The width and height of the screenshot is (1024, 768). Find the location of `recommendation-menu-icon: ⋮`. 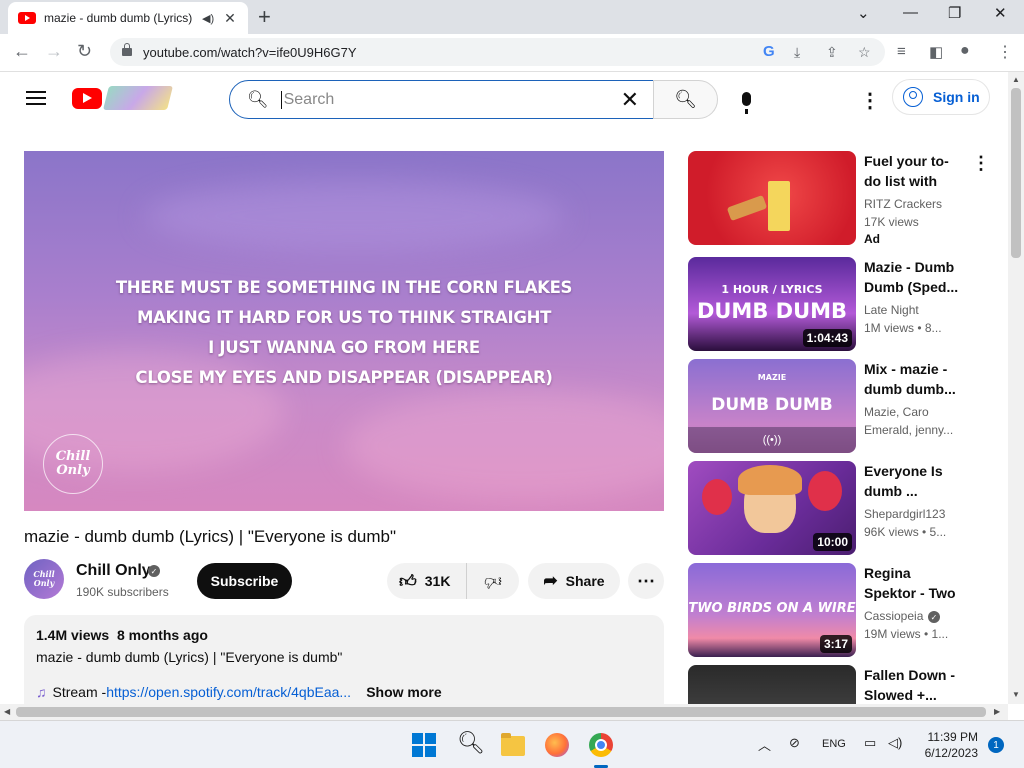

recommendation-menu-icon: ⋮ is located at coordinates (981, 163).